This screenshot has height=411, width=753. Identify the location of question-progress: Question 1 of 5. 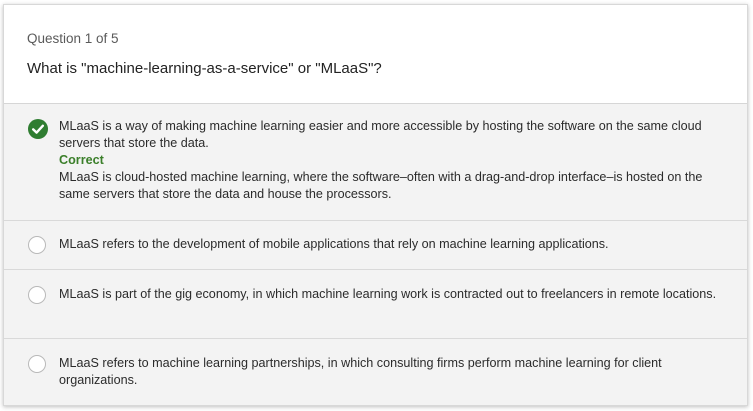
(73, 38).